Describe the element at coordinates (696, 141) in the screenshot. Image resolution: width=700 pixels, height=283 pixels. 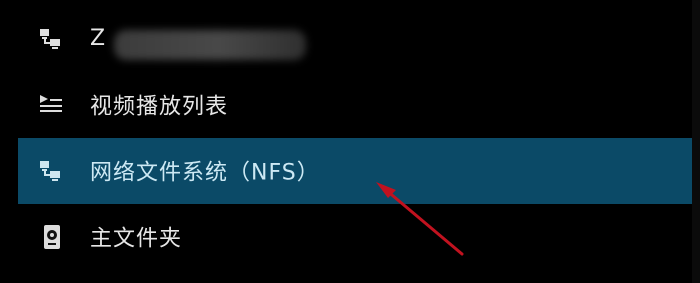
I see `right-edge-strip` at that location.